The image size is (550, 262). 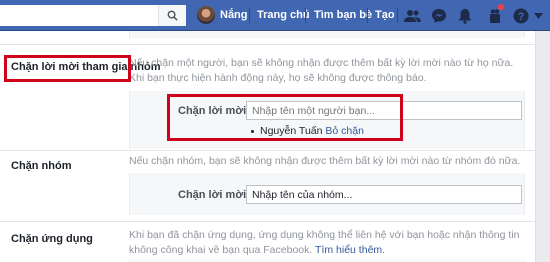 I want to click on page-margin, so click(x=543, y=146).